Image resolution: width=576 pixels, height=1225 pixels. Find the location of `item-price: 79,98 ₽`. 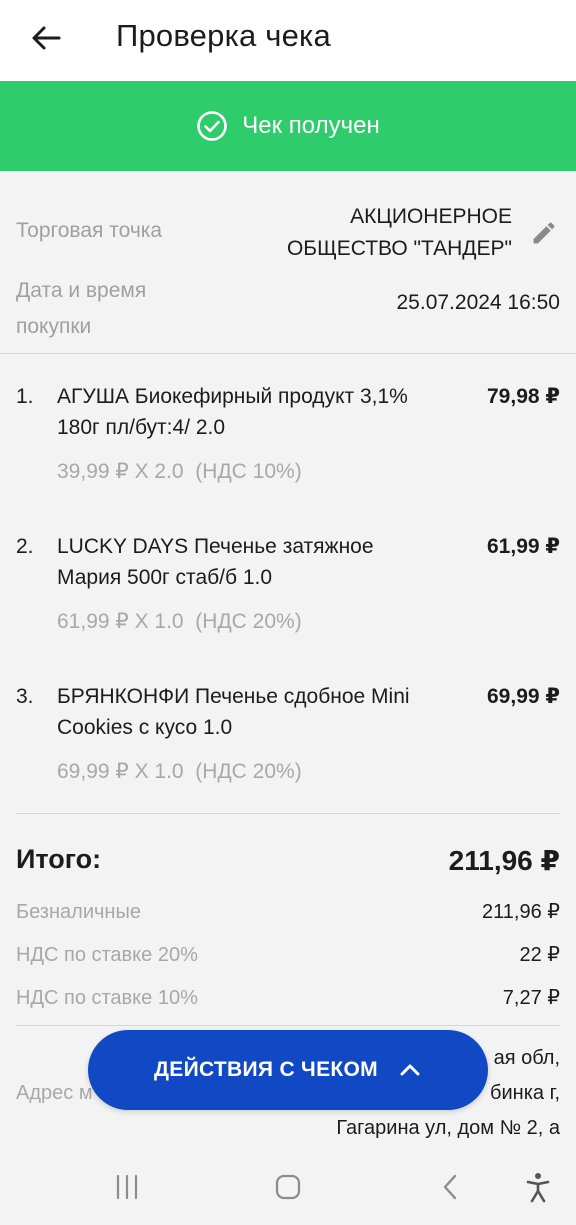

item-price: 79,98 ₽ is located at coordinates (523, 396).